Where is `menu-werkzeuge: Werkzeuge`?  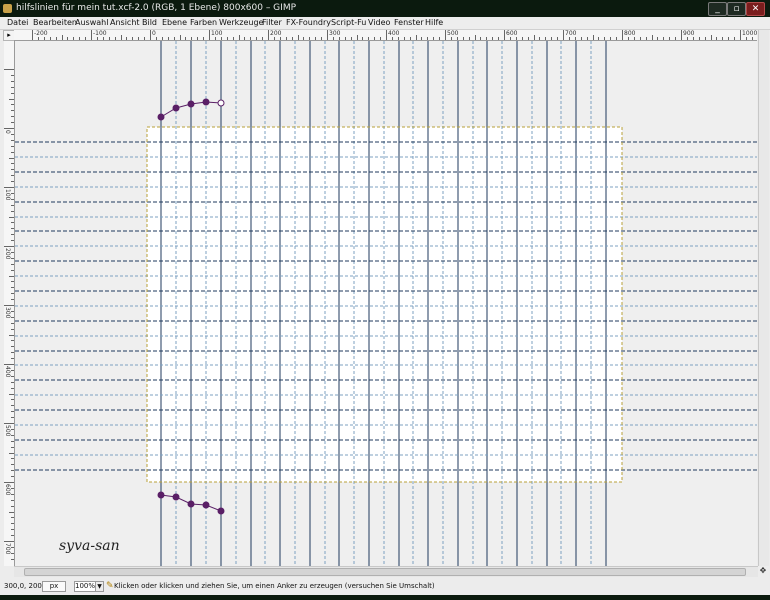
menu-werkzeuge: Werkzeuge is located at coordinates (241, 23).